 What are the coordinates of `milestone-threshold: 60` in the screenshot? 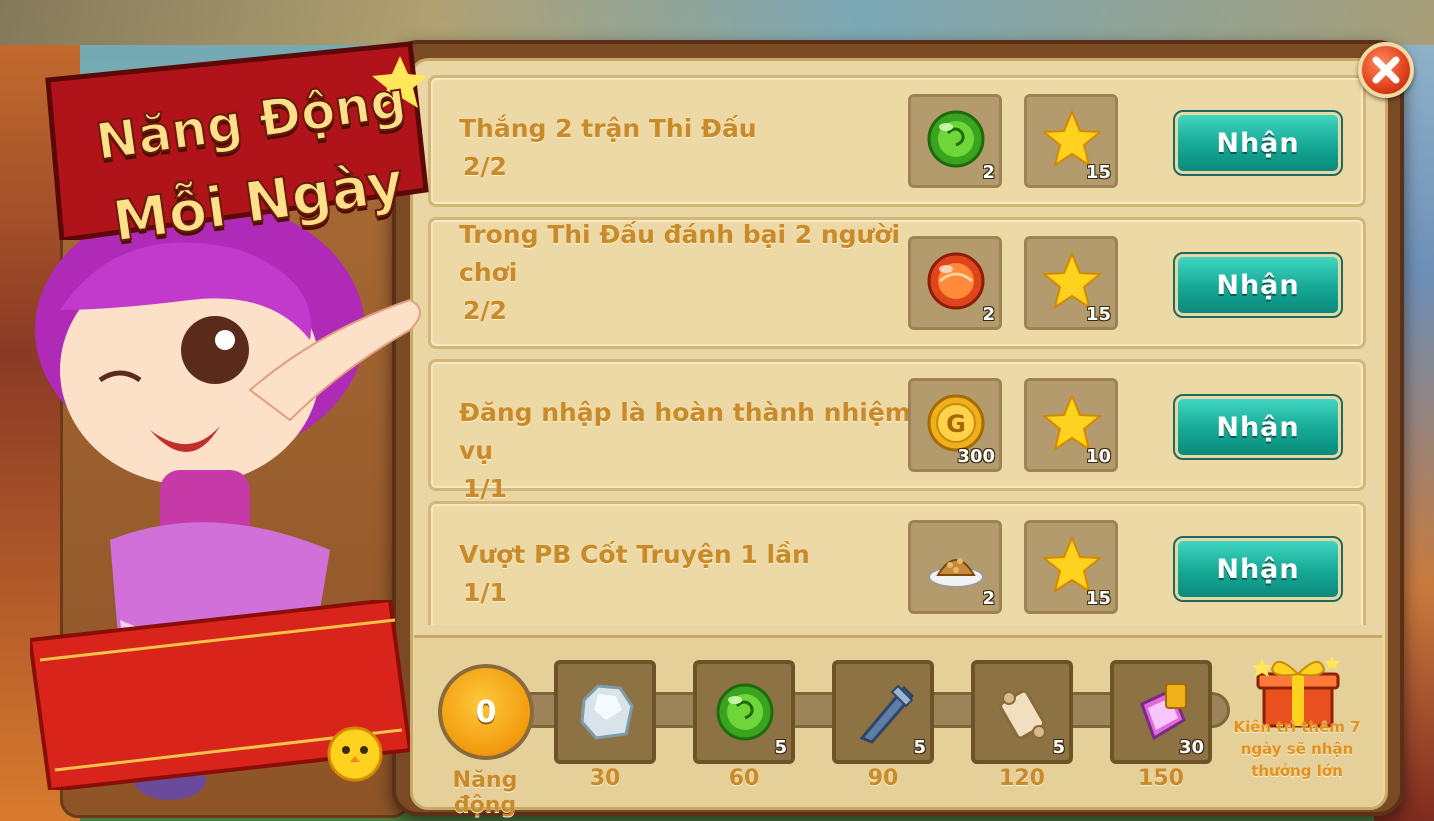 It's located at (744, 778).